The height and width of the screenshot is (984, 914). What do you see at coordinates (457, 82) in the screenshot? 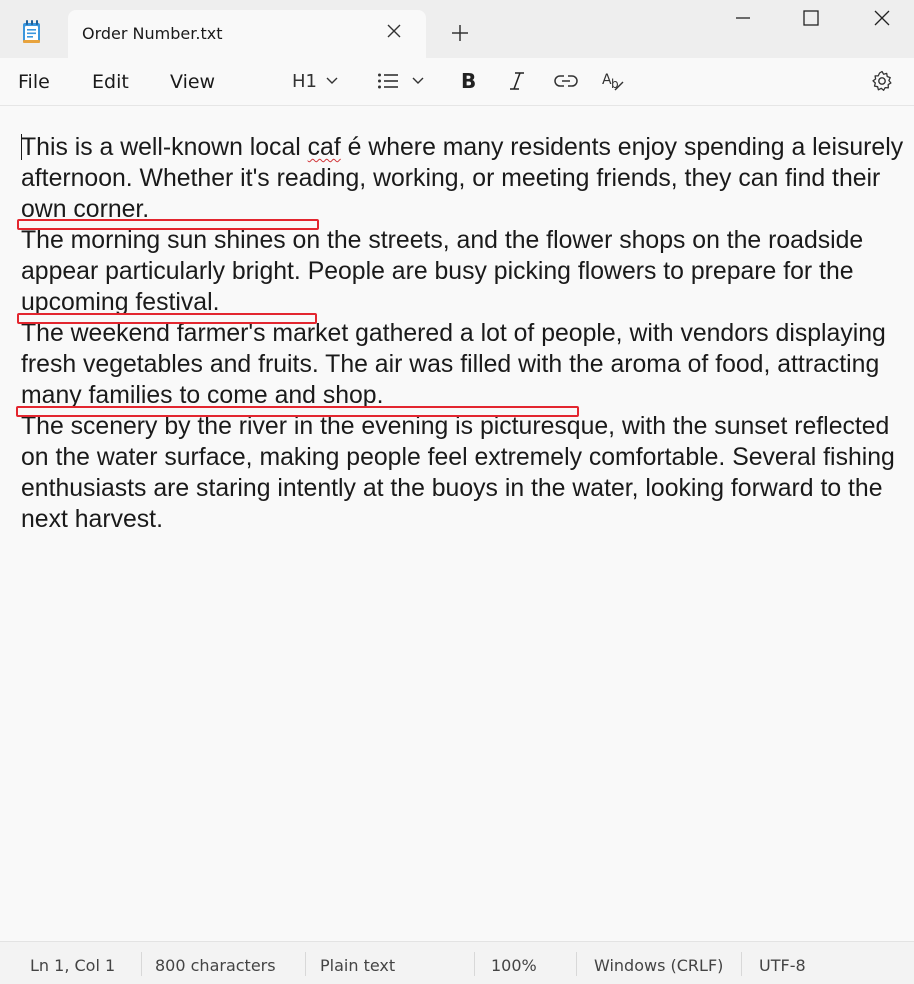
I see `menu-bar: File Edit View H1 B A b` at bounding box center [457, 82].